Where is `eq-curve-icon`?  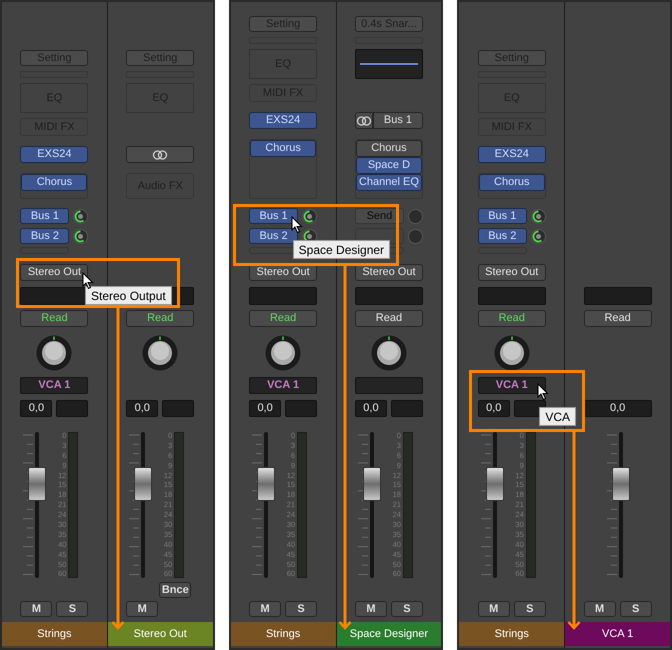 eq-curve-icon is located at coordinates (389, 64).